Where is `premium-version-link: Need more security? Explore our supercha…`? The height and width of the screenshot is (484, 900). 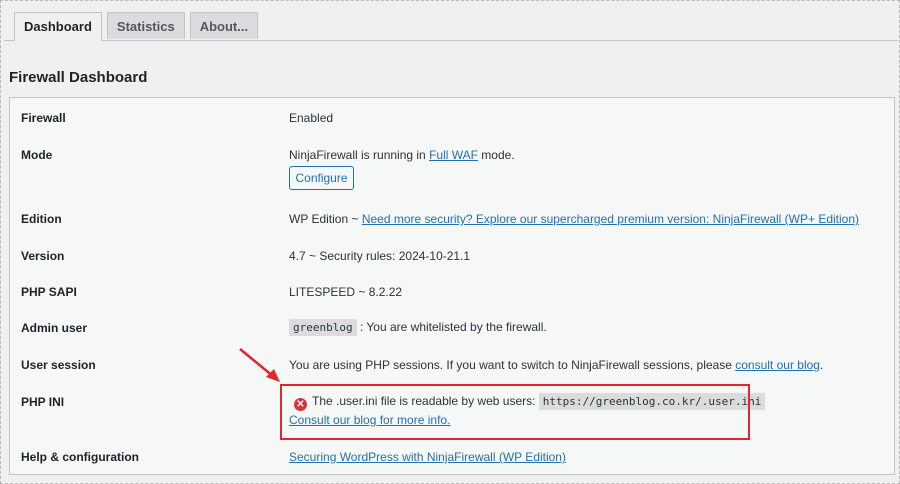 premium-version-link: Need more security? Explore our supercha… is located at coordinates (610, 219).